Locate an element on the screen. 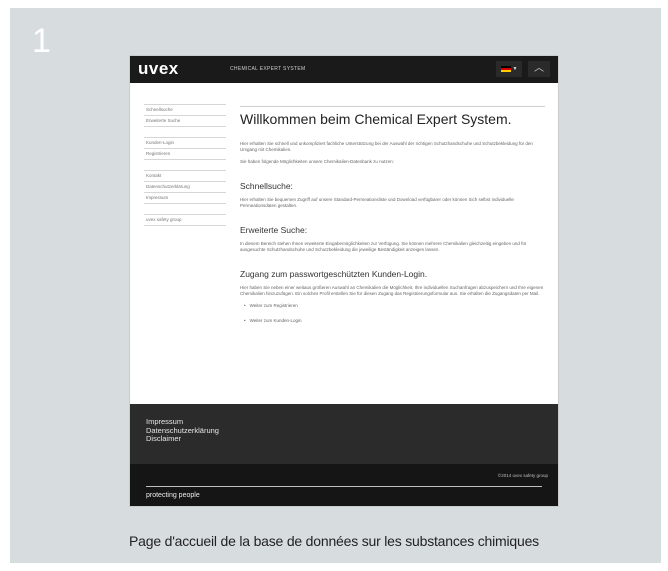 The height and width of the screenshot is (571, 668). sidebar-item-uvex-safety-group: uvex safety group is located at coordinates (185, 220).